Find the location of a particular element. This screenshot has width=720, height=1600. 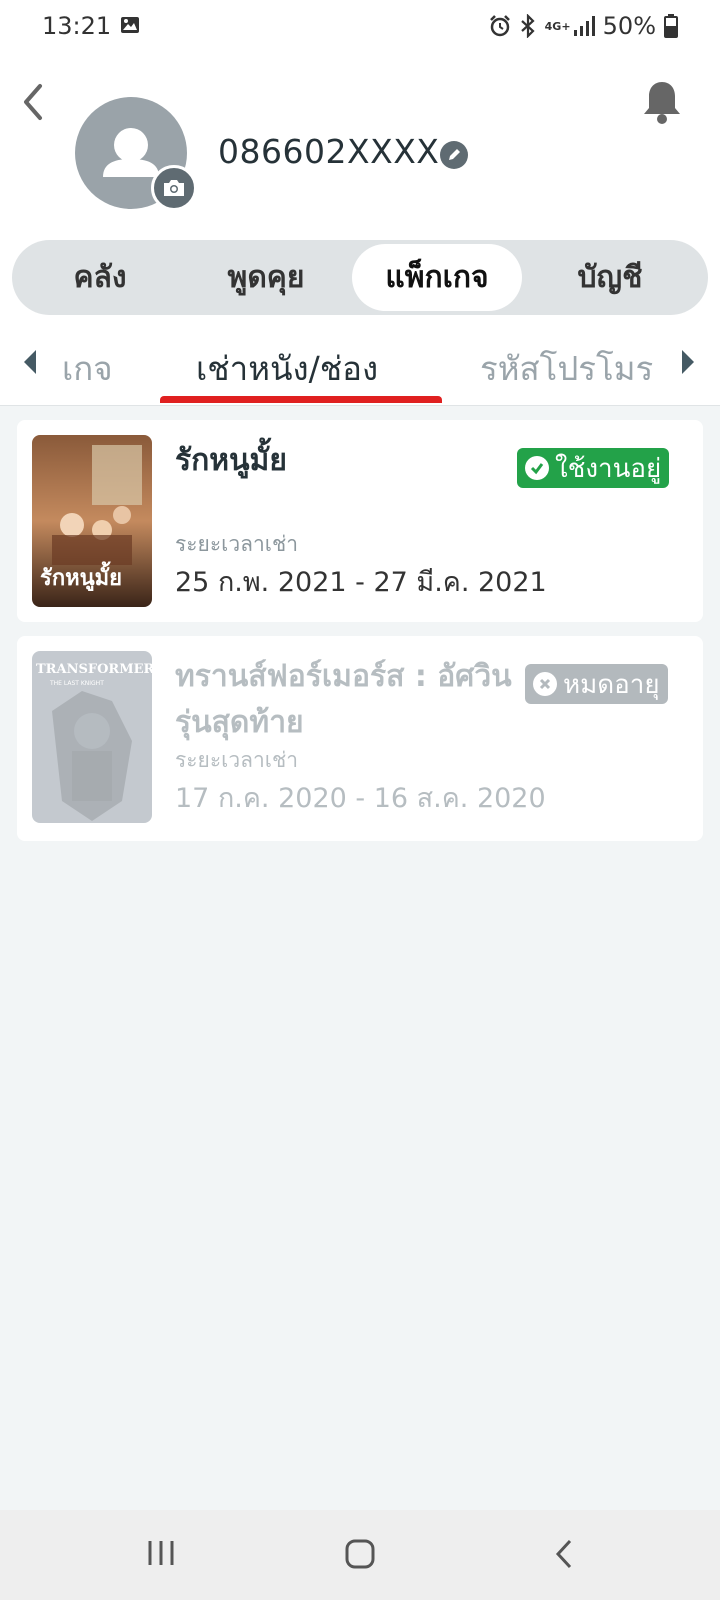

poster-title: รักหนูมั้ย is located at coordinates (81, 576).